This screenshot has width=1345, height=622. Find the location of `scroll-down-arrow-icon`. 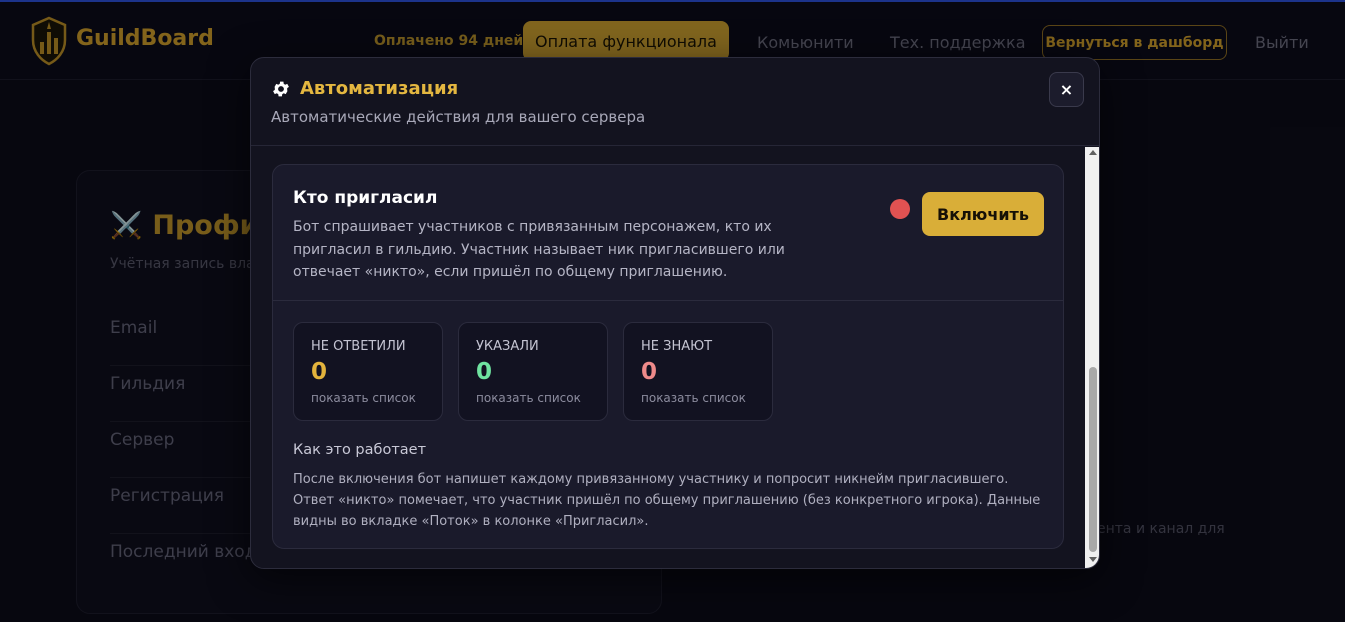

scroll-down-arrow-icon is located at coordinates (1093, 559).